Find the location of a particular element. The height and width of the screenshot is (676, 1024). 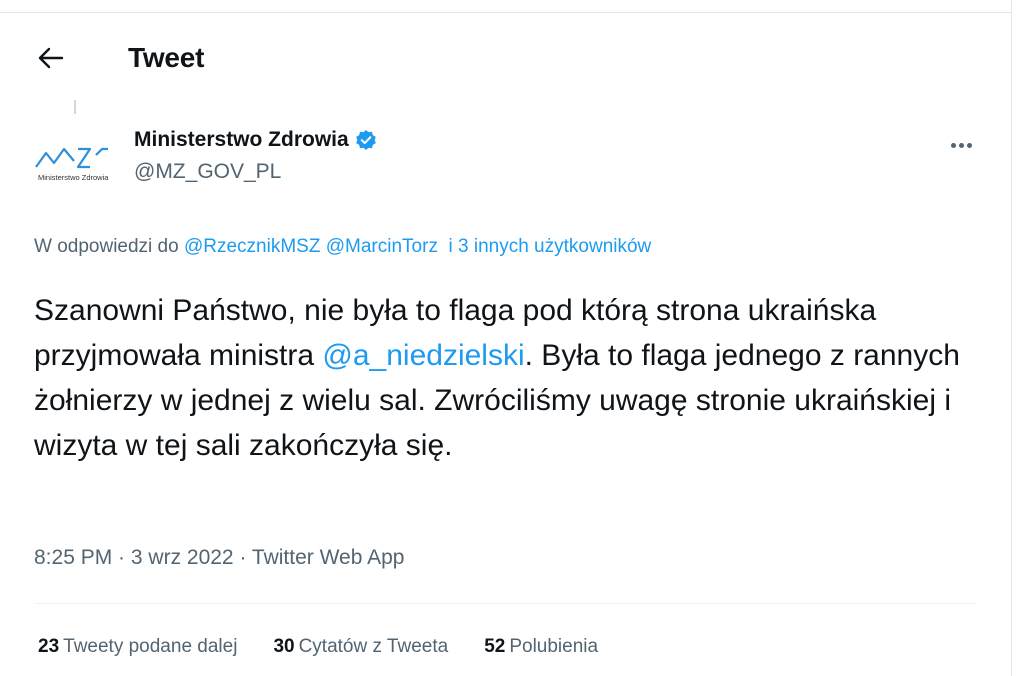

quotes-label: Cytatów z Tweeta is located at coordinates (373, 646).